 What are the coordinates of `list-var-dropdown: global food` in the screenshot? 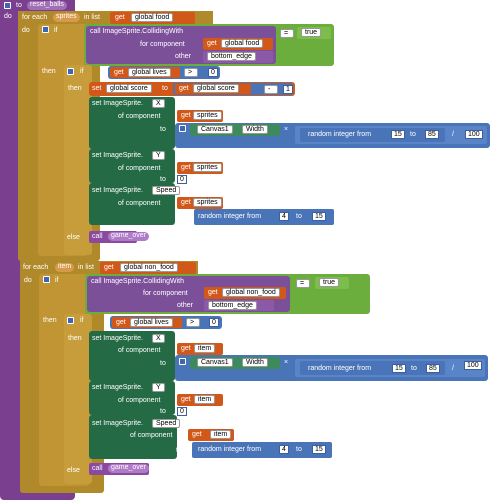 It's located at (152, 17).